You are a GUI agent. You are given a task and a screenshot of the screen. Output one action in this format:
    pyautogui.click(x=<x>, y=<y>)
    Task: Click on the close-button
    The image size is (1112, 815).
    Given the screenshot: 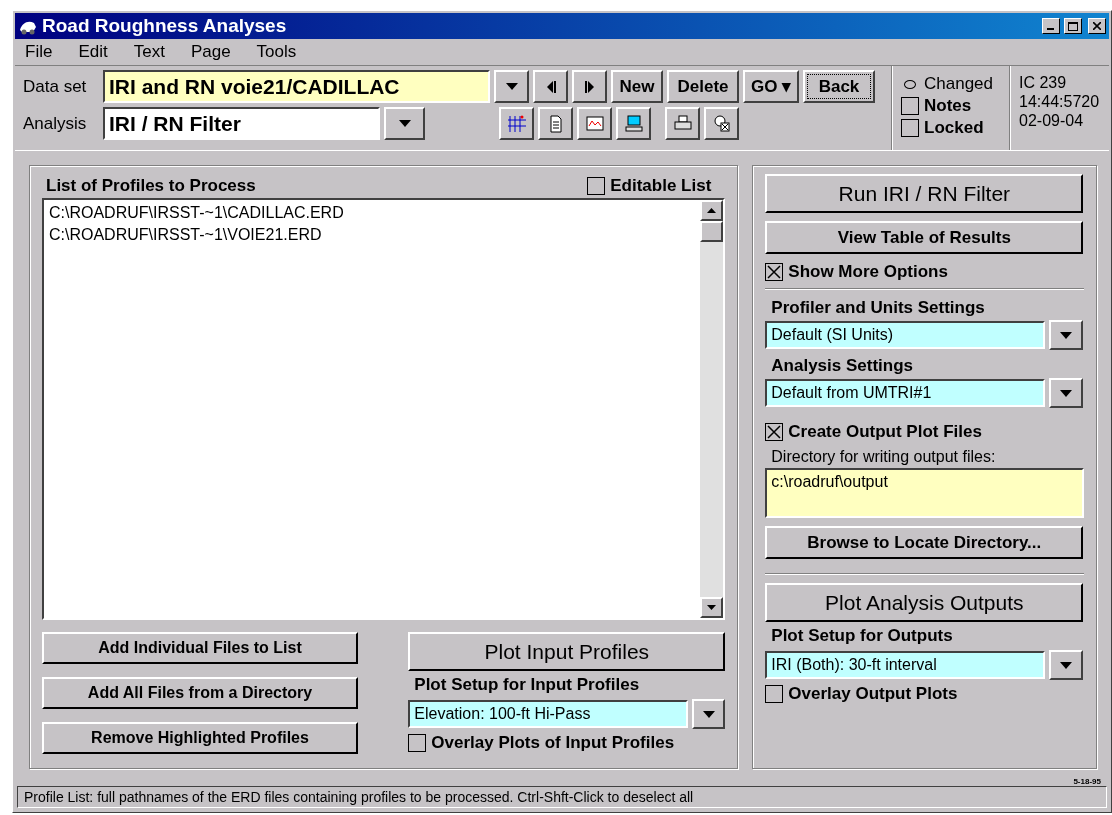 What is the action you would take?
    pyautogui.click(x=1097, y=26)
    